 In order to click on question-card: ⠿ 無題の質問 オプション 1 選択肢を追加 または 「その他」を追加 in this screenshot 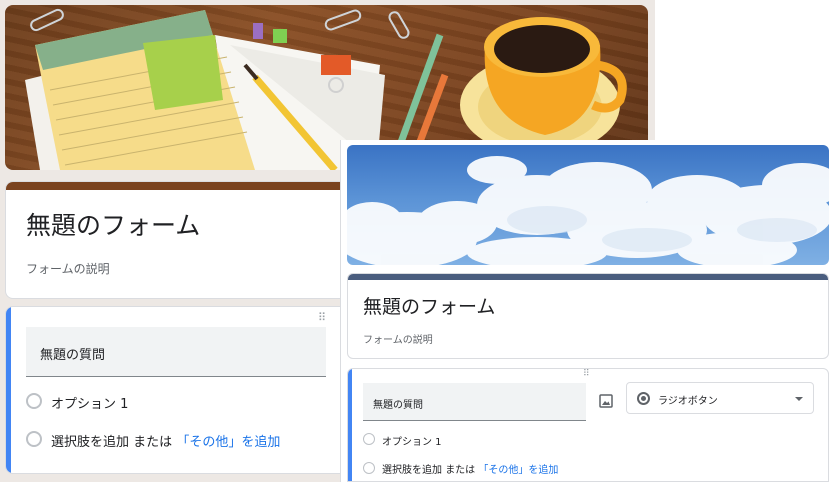, I will do `click(177, 390)`.